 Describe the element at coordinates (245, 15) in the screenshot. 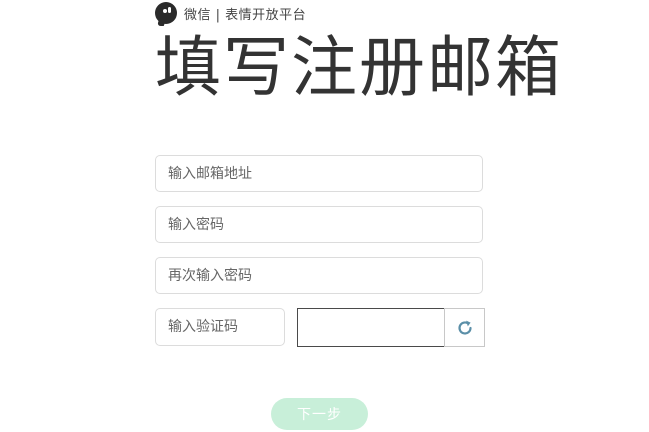

I see `brand-text: 微信 | 表情开放平台` at that location.